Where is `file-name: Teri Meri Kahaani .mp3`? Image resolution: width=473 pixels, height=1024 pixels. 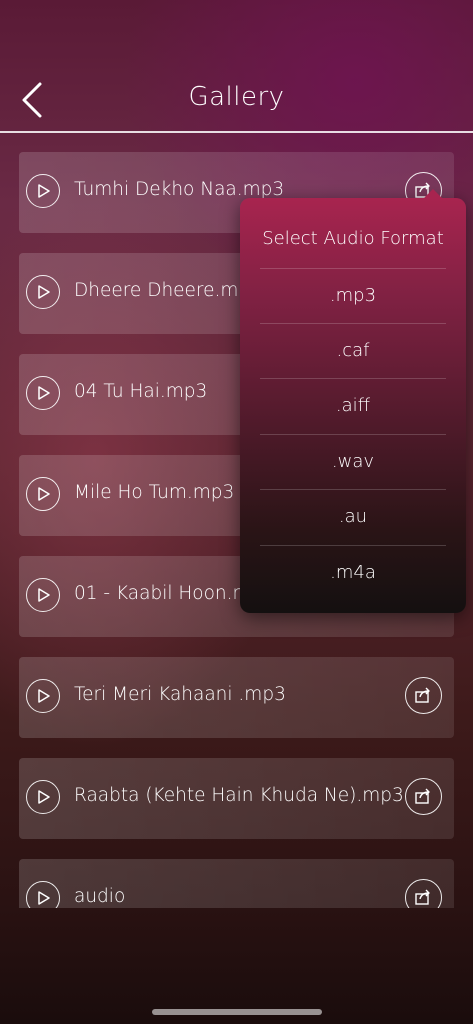 file-name: Teri Meri Kahaani .mp3 is located at coordinates (180, 694).